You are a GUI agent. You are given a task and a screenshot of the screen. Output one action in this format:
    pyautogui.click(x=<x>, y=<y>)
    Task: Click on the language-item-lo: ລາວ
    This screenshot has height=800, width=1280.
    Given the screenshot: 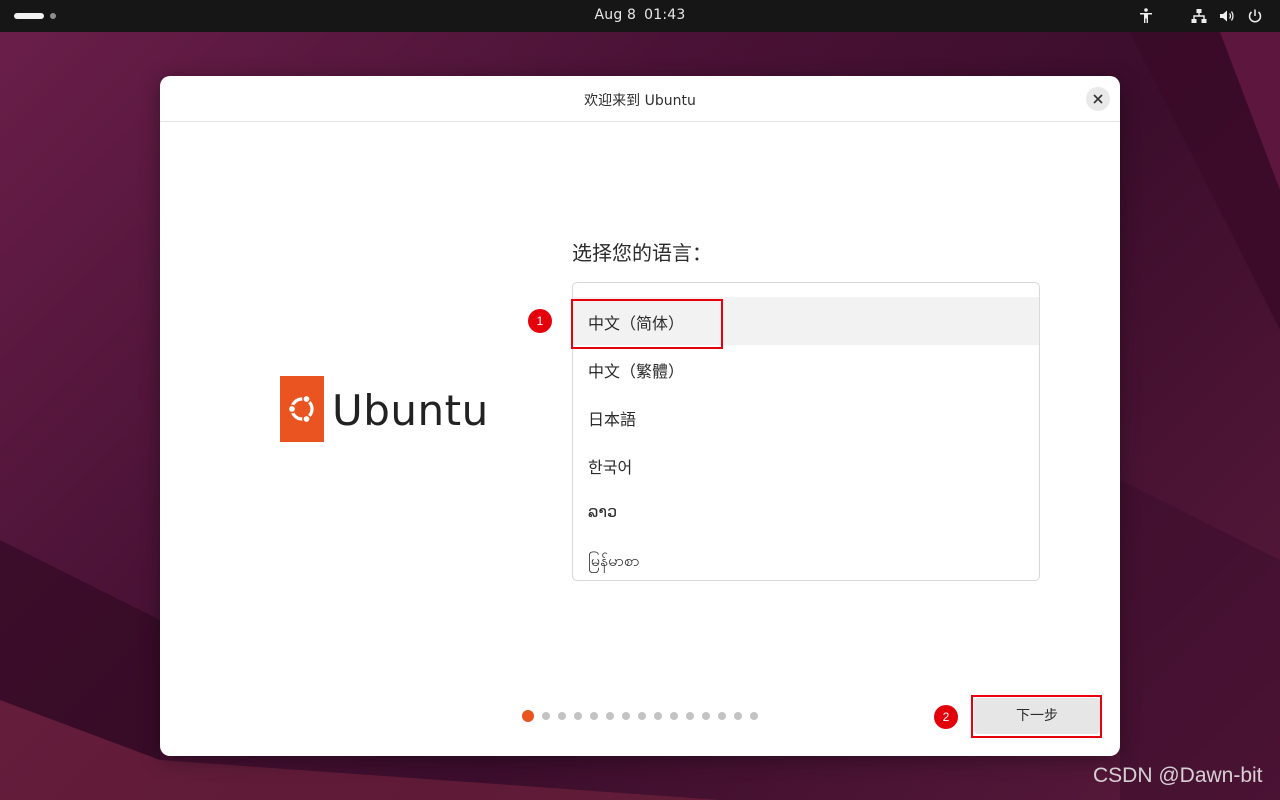 What is the action you would take?
    pyautogui.click(x=806, y=513)
    